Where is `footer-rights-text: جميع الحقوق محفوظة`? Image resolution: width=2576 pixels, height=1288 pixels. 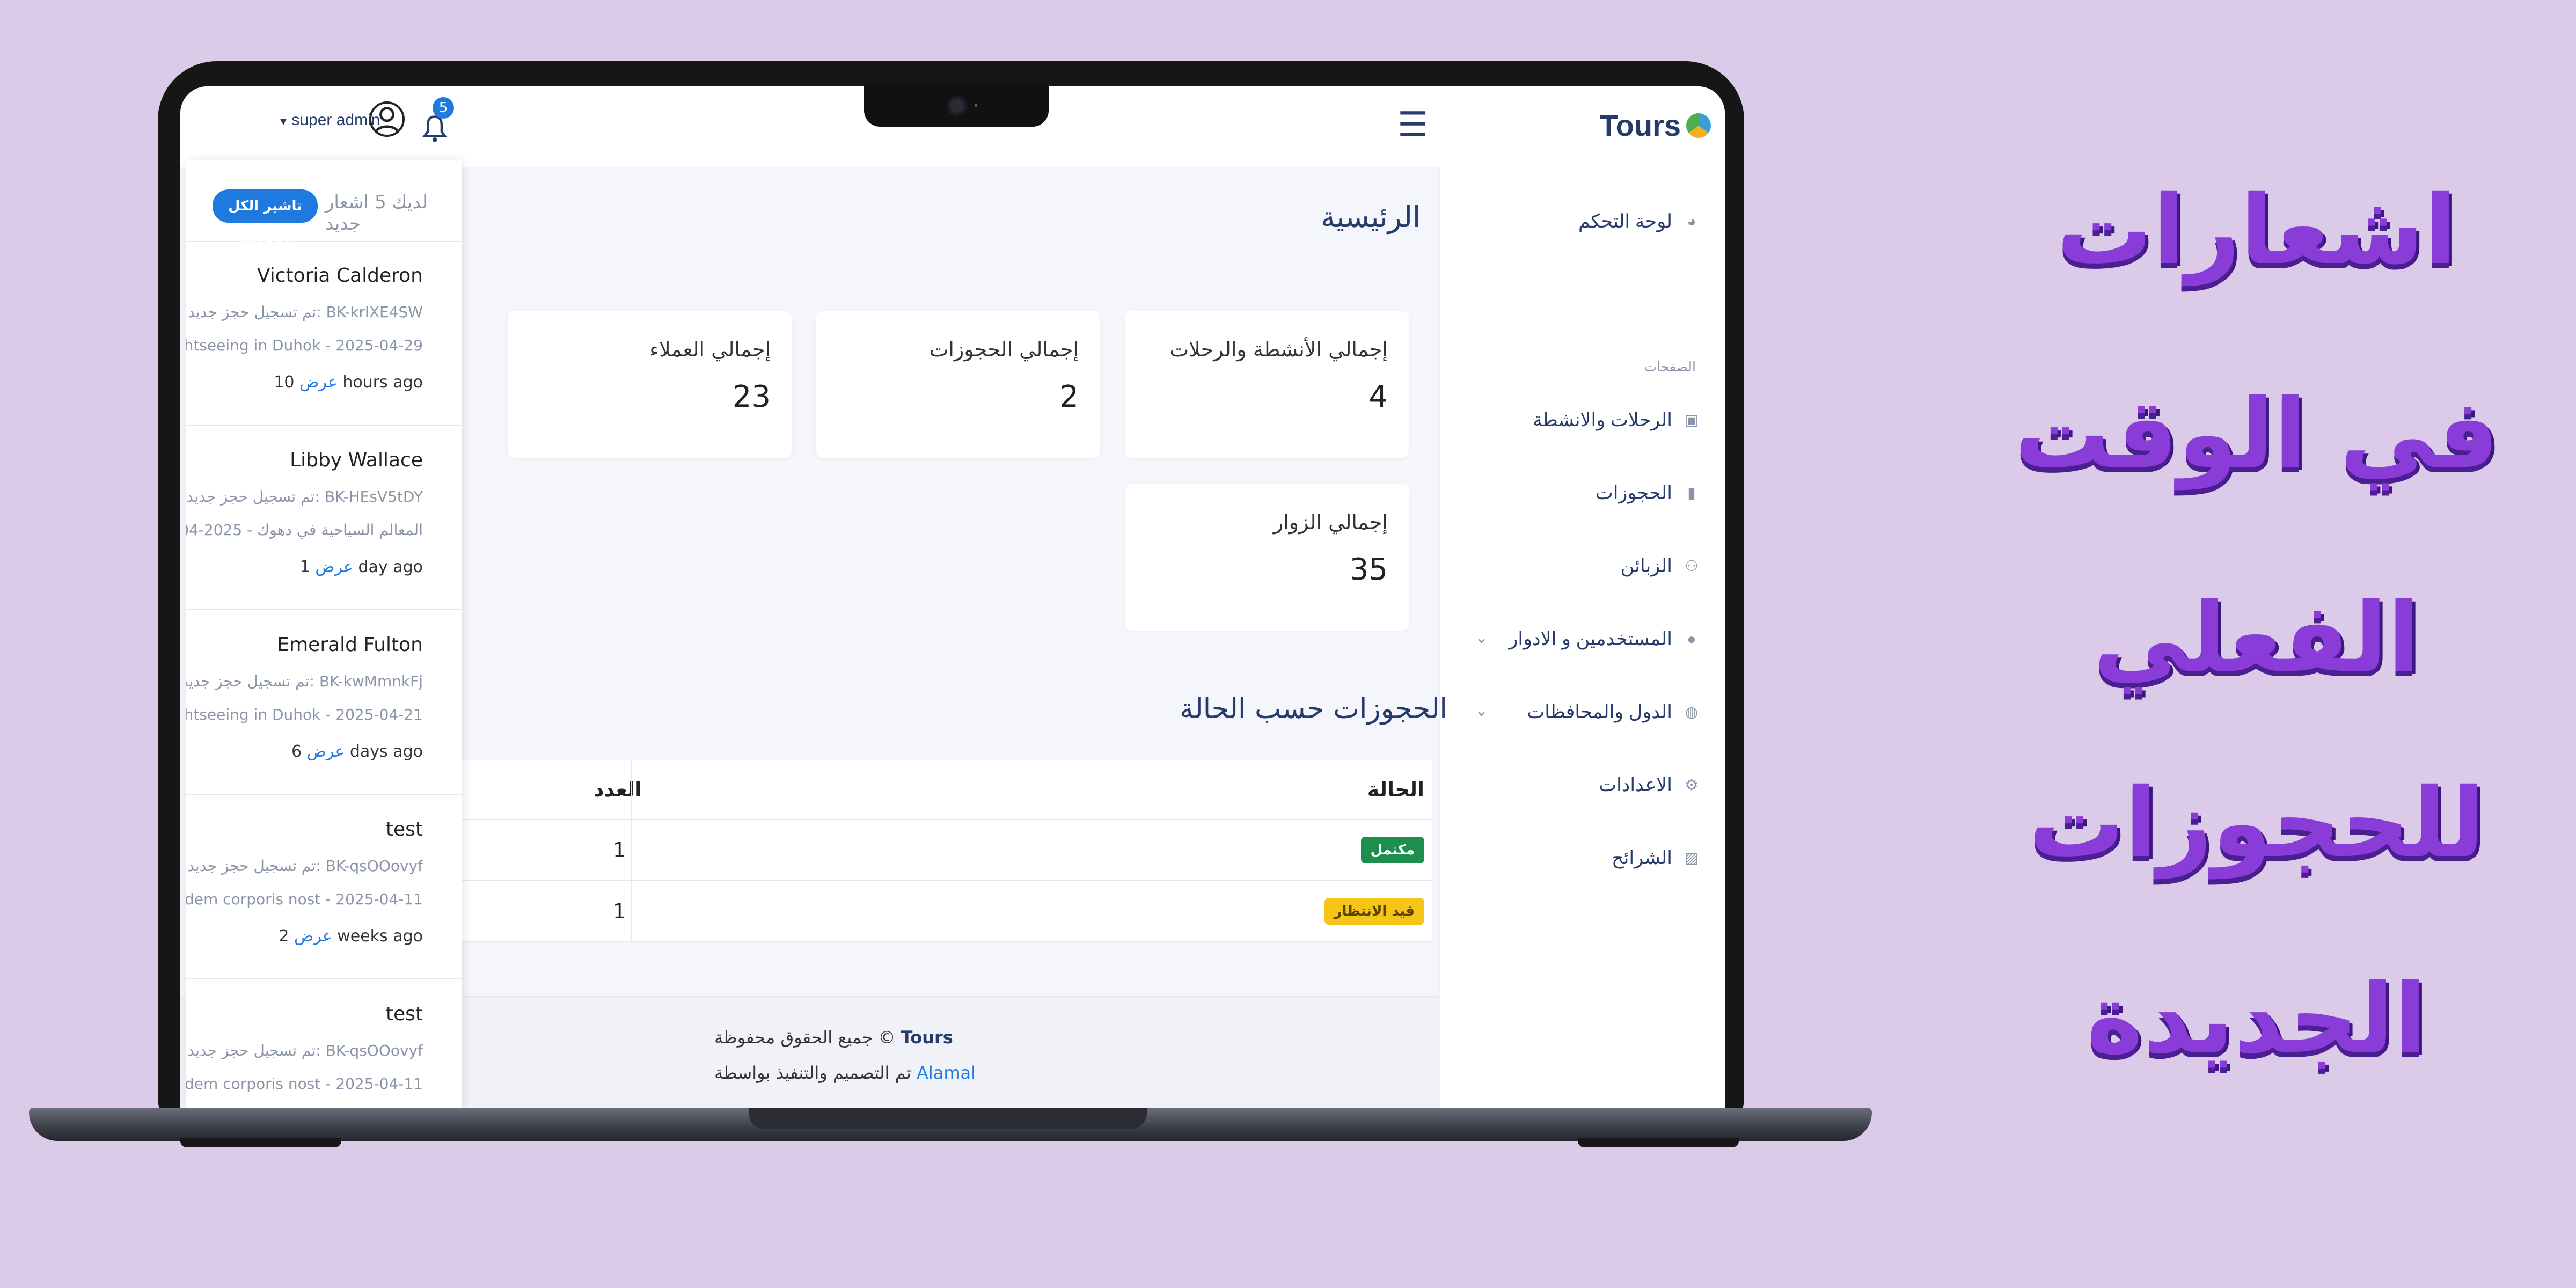
footer-rights-text: جميع الحقوق محفوظة is located at coordinates (793, 1037).